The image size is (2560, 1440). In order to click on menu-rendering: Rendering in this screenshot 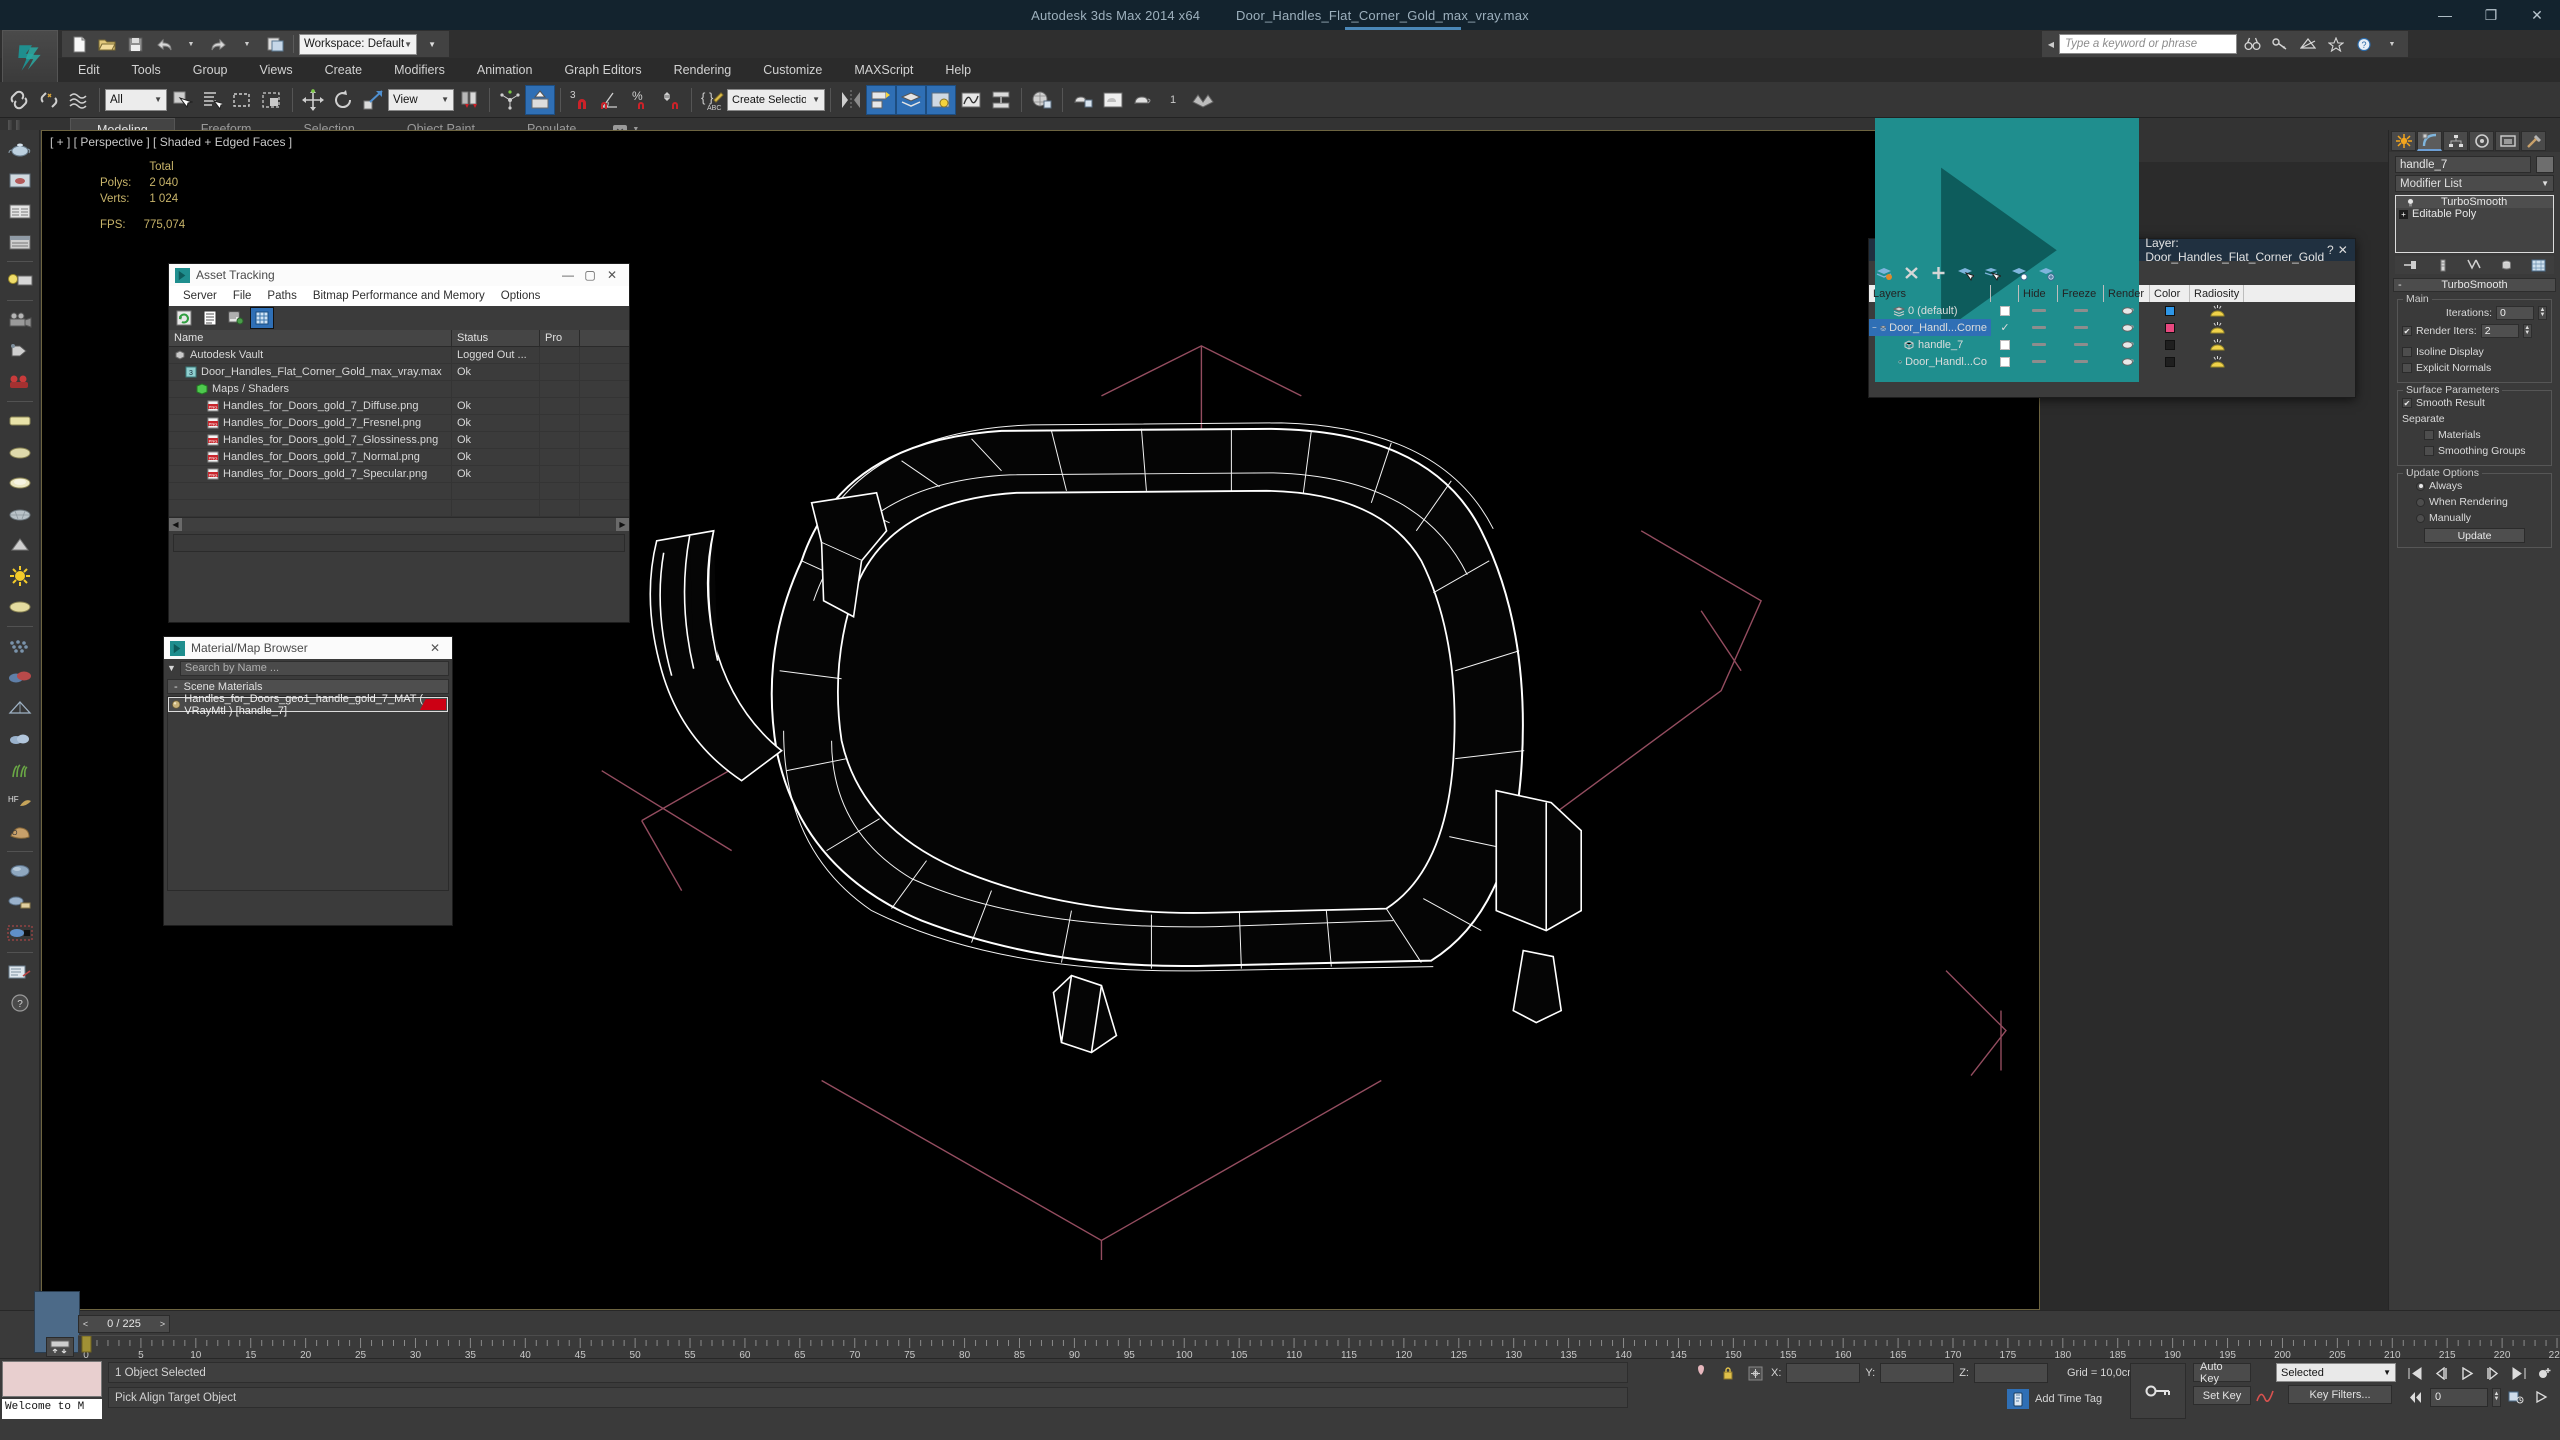, I will do `click(703, 70)`.